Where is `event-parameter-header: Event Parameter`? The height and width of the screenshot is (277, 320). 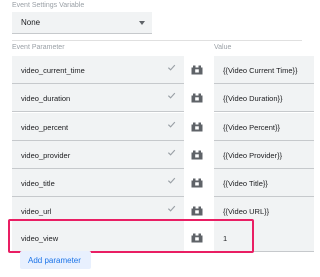
event-parameter-header: Event Parameter is located at coordinates (38, 47).